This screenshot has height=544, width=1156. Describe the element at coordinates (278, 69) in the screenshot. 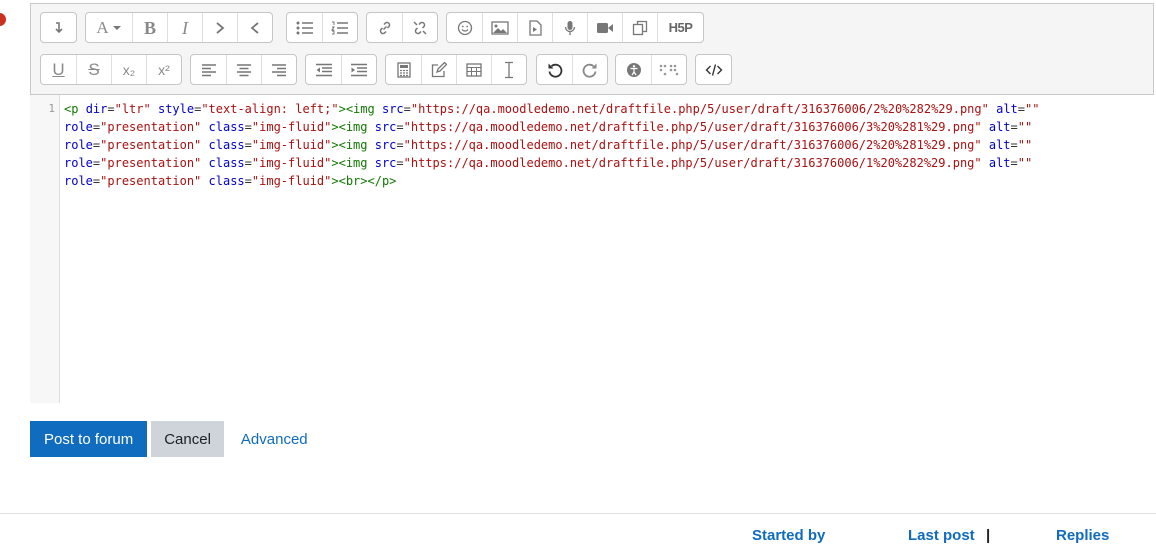

I see `align-right-icon` at that location.